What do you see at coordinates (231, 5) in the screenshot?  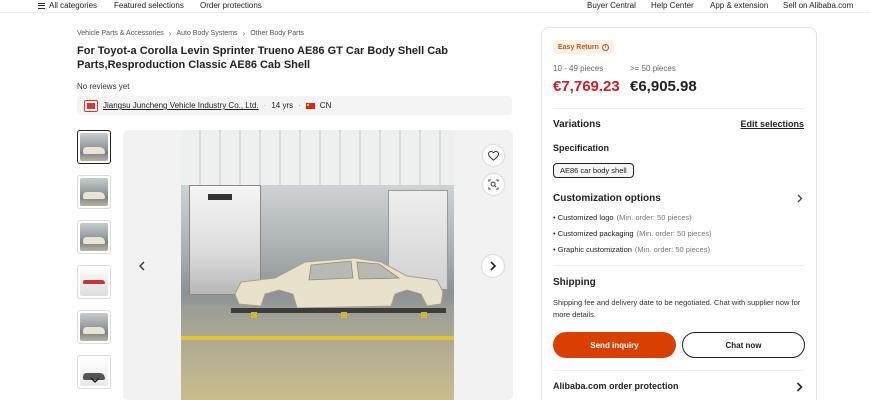 I see `order-protections-link: Order protections` at bounding box center [231, 5].